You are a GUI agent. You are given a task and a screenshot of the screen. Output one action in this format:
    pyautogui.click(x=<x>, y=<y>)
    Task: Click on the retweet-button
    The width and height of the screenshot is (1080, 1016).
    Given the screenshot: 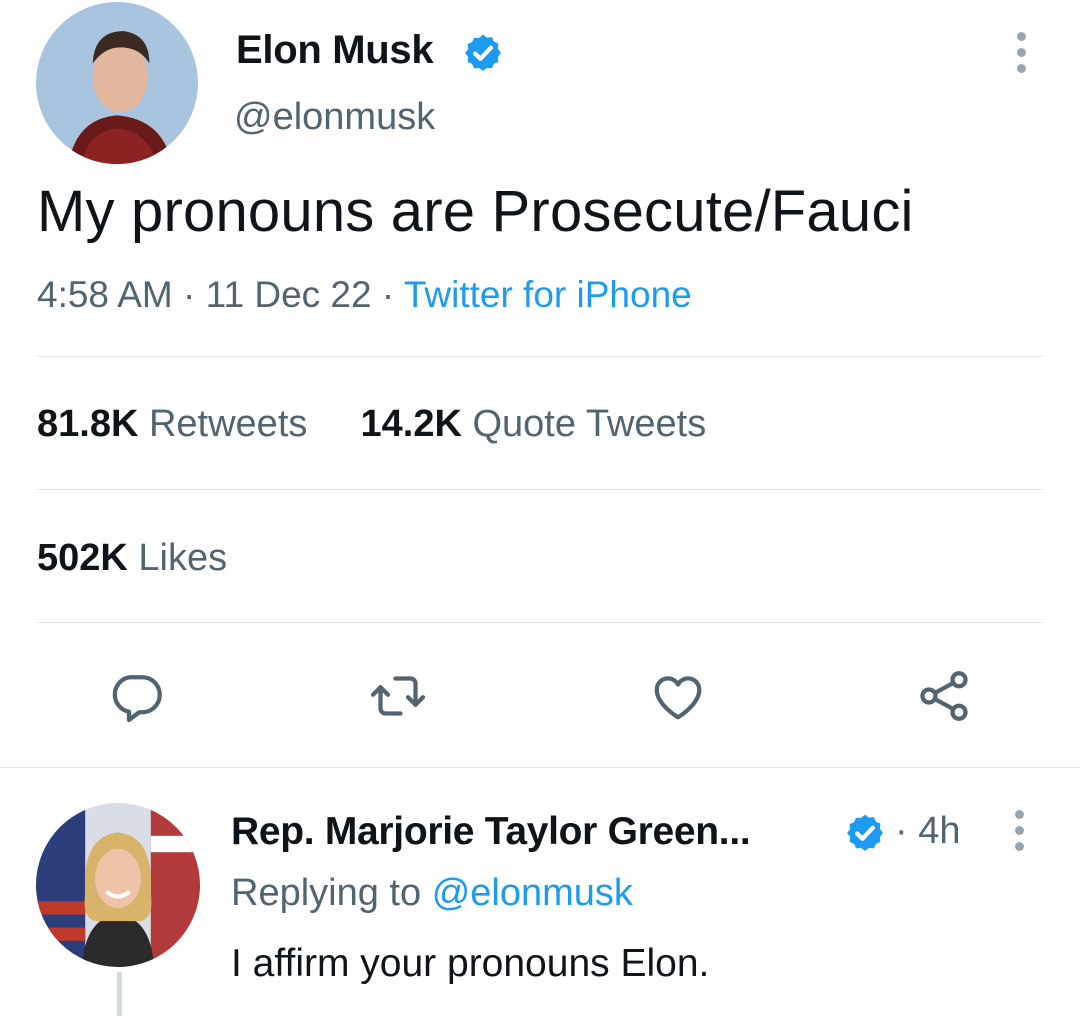 What is the action you would take?
    pyautogui.click(x=398, y=696)
    